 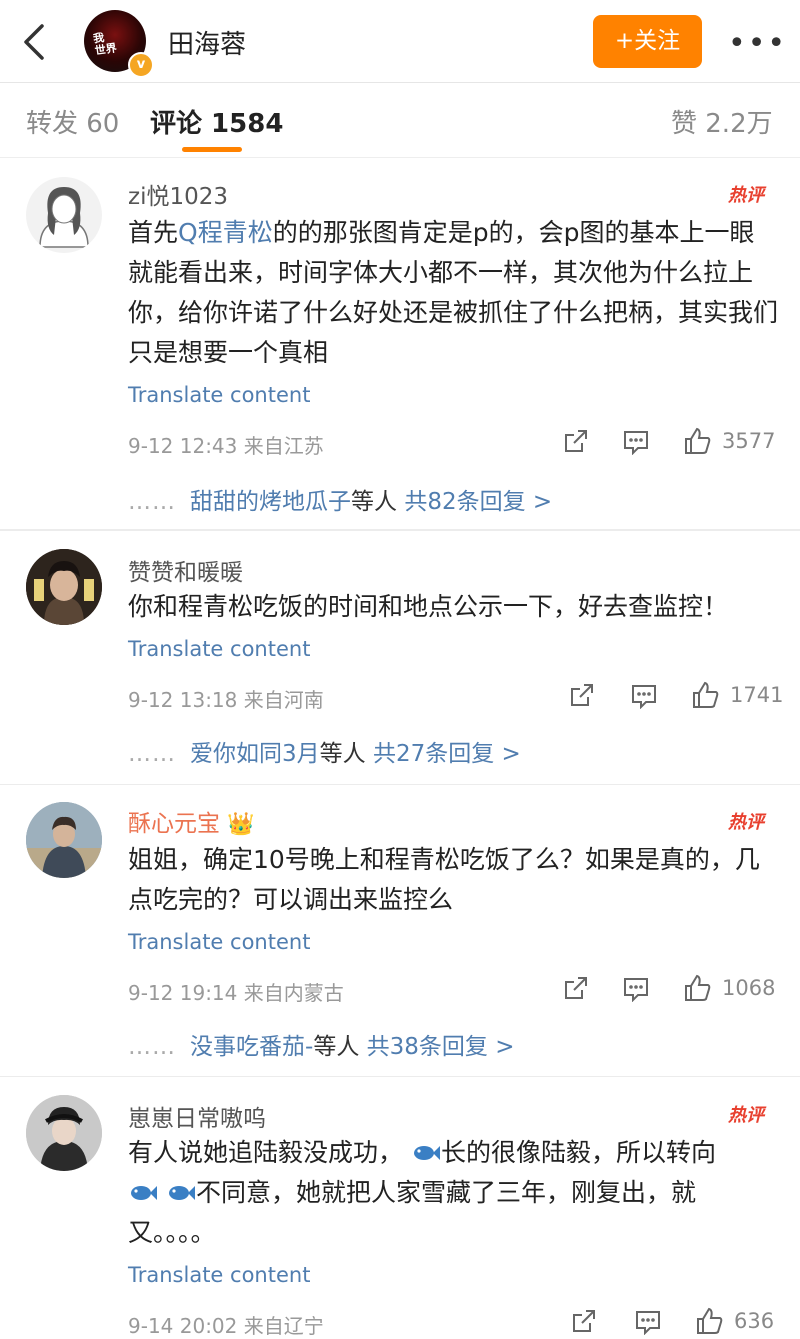 What do you see at coordinates (197, 1116) in the screenshot?
I see `comment-username: 崽崽日常嗷呜` at bounding box center [197, 1116].